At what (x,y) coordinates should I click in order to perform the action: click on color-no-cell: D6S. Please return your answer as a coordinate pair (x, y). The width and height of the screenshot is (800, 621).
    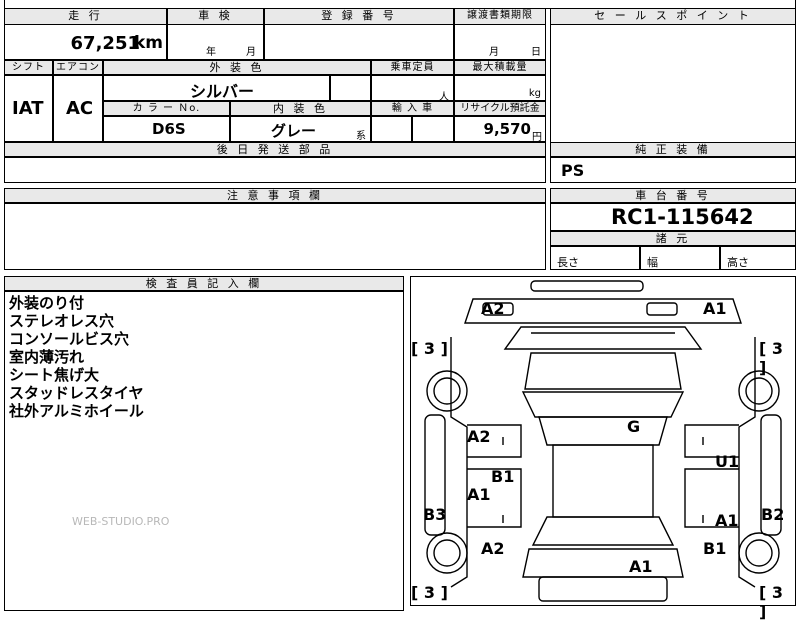
    Looking at the image, I should click on (166, 129).